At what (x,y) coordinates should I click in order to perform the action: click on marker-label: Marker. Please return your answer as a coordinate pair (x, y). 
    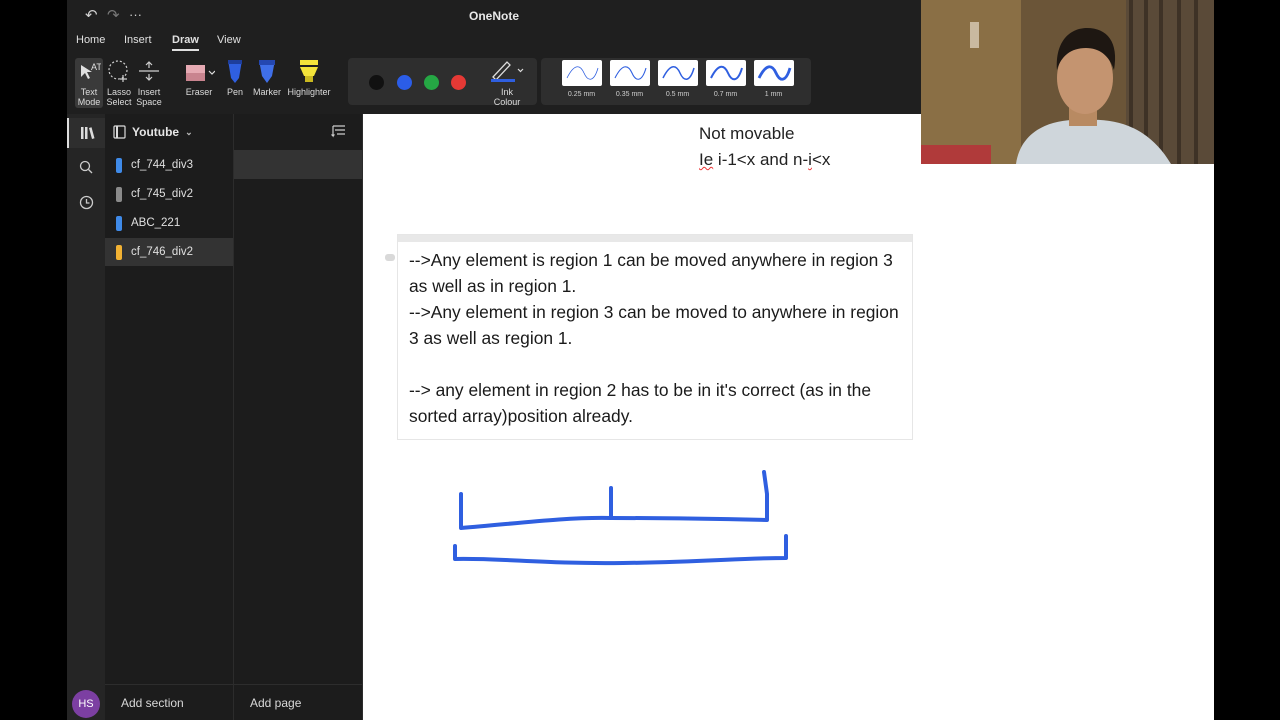
    Looking at the image, I should click on (266, 92).